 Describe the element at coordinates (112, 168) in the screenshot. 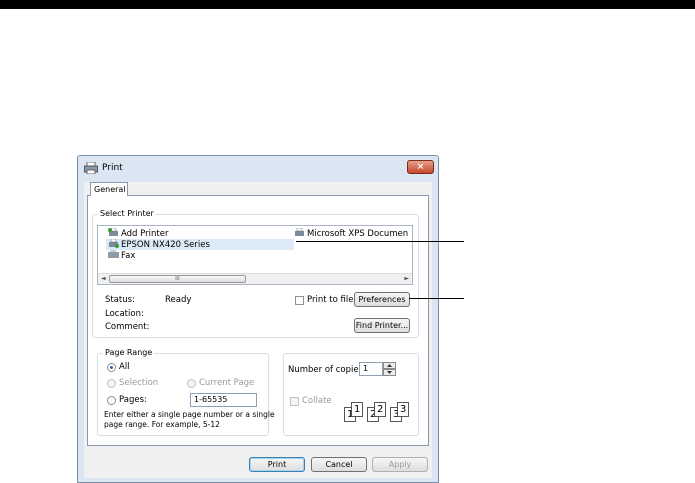

I see `dialog-title: Print` at that location.